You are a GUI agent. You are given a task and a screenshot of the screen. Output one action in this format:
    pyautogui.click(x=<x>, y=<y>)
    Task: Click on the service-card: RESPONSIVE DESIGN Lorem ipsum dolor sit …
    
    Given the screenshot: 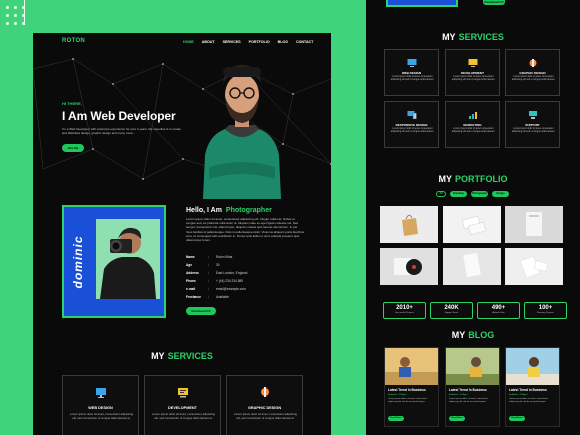 What is the action you would take?
    pyautogui.click(x=411, y=124)
    